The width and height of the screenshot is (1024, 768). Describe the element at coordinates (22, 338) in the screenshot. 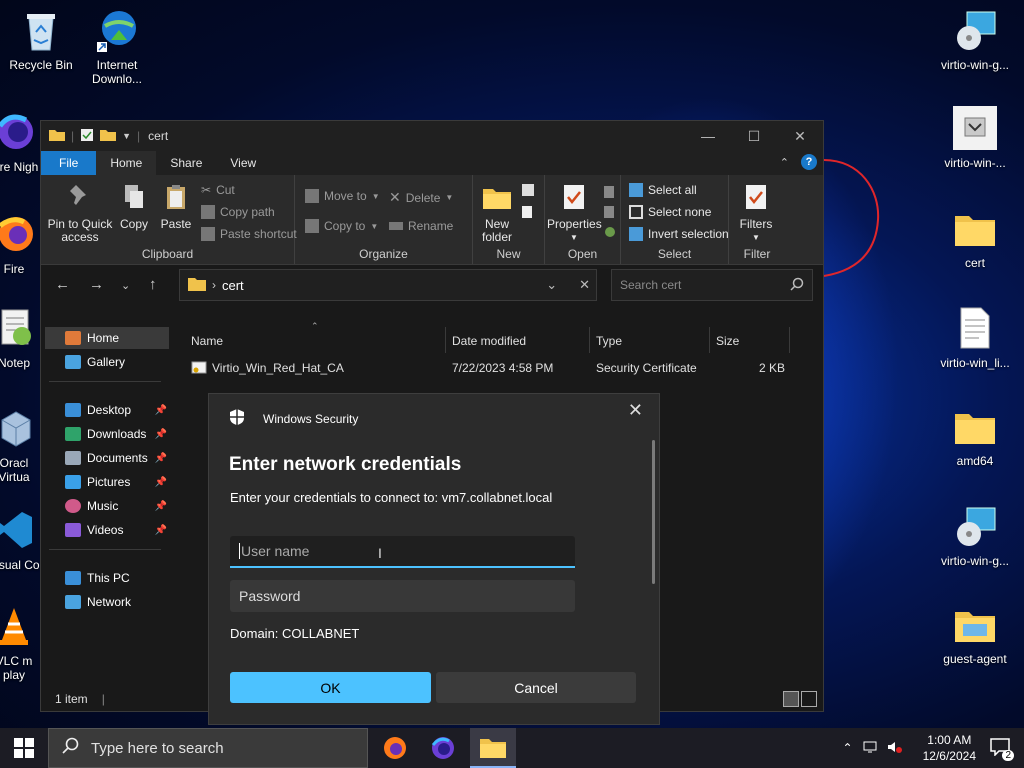

I see `desktop-icon-notepad-plus: Notep` at that location.